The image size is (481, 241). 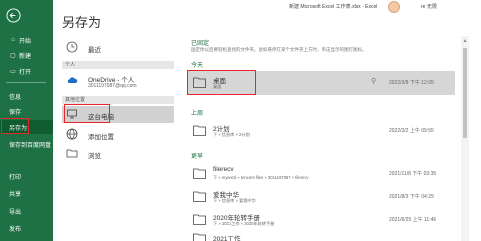 I want to click on nav-open-label: 打开, so click(x=25, y=72).